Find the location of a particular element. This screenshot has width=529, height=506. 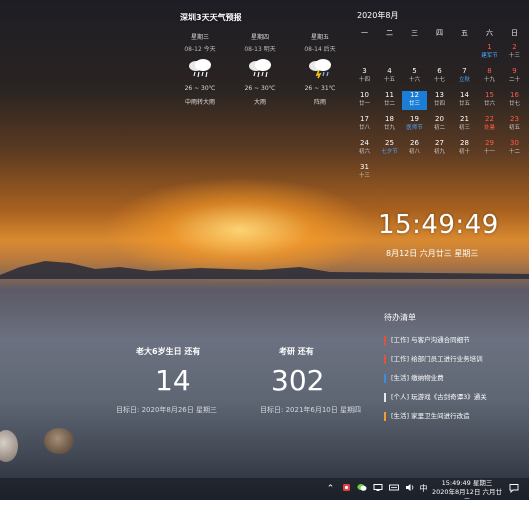

calendar-lunar-label: 初三 is located at coordinates (464, 128).